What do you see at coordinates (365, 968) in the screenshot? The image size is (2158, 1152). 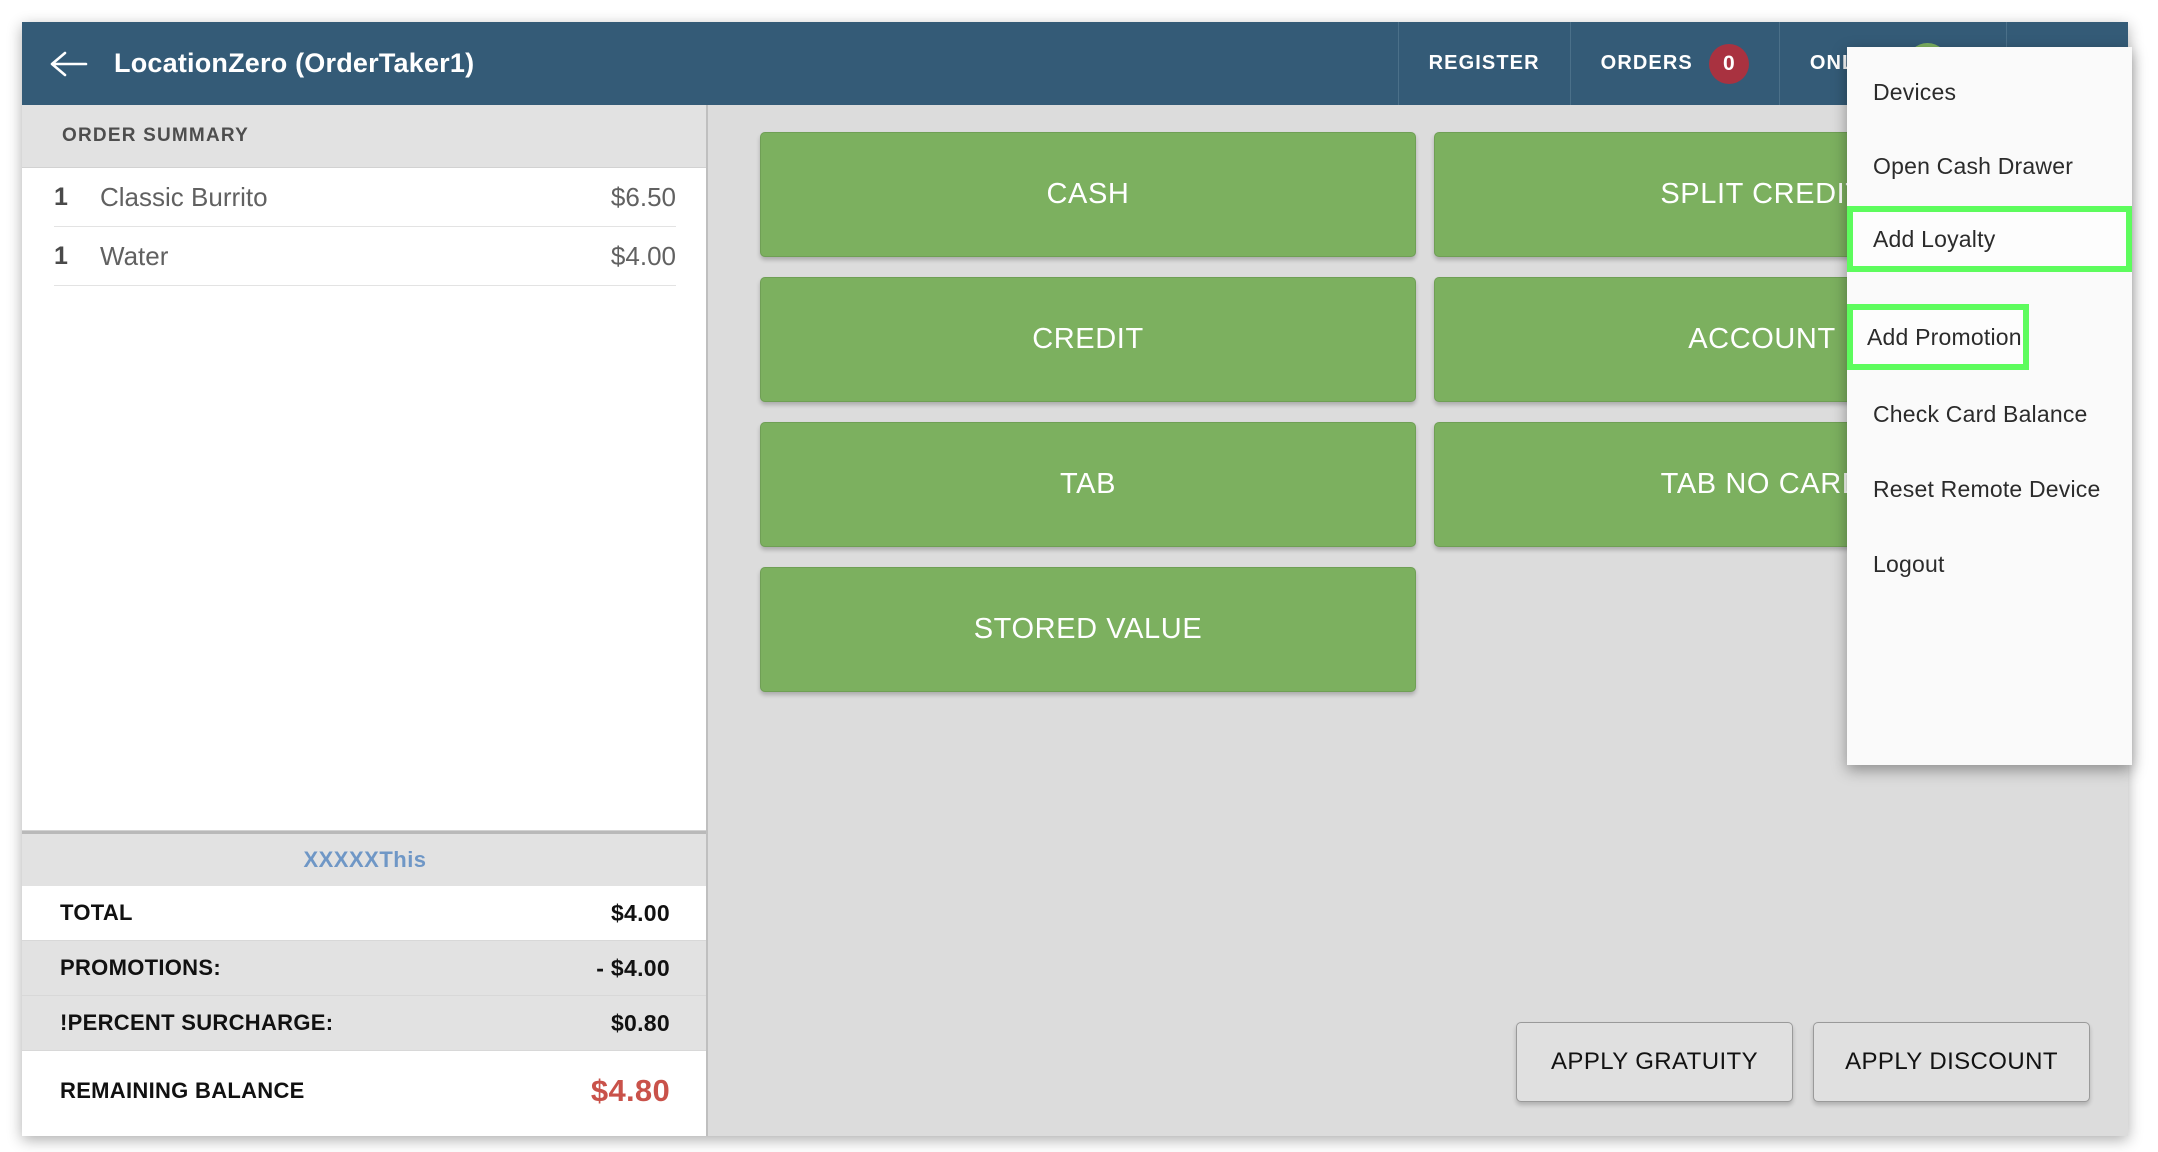 I see `total-row-promotions: PROMOTIONS: - $4.00` at bounding box center [365, 968].